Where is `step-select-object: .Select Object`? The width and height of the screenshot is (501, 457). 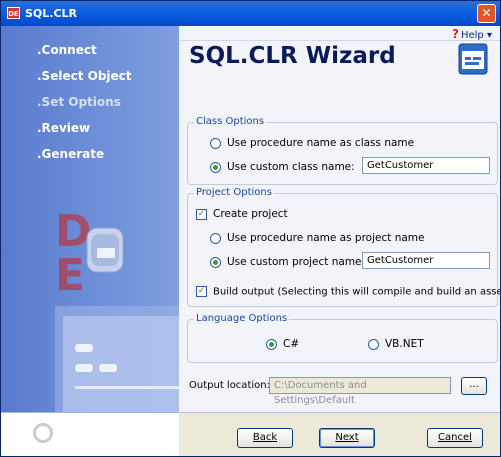 step-select-object: .Select Object is located at coordinates (84, 76).